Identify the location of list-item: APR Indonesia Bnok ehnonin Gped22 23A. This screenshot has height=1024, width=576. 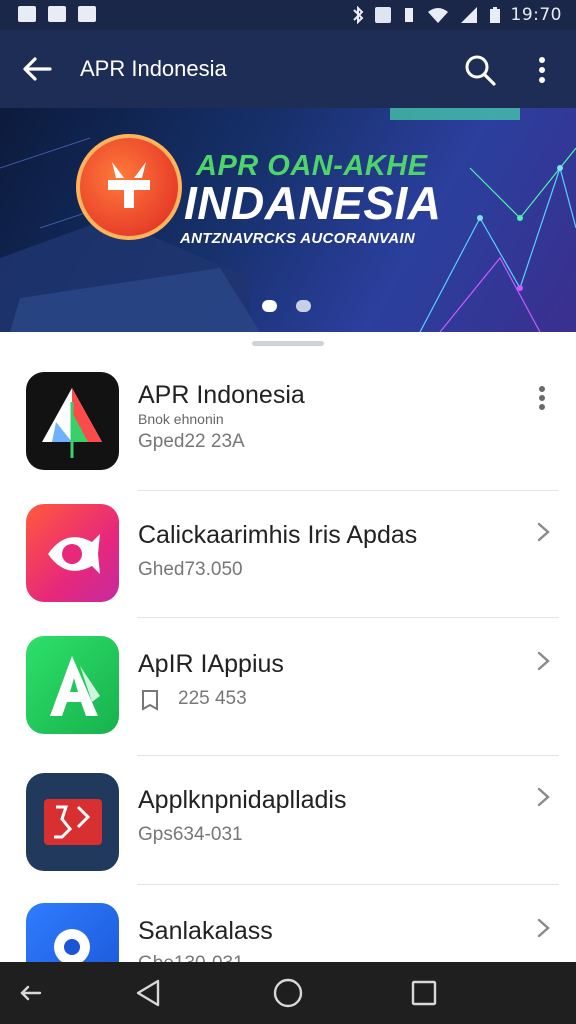
(288, 427).